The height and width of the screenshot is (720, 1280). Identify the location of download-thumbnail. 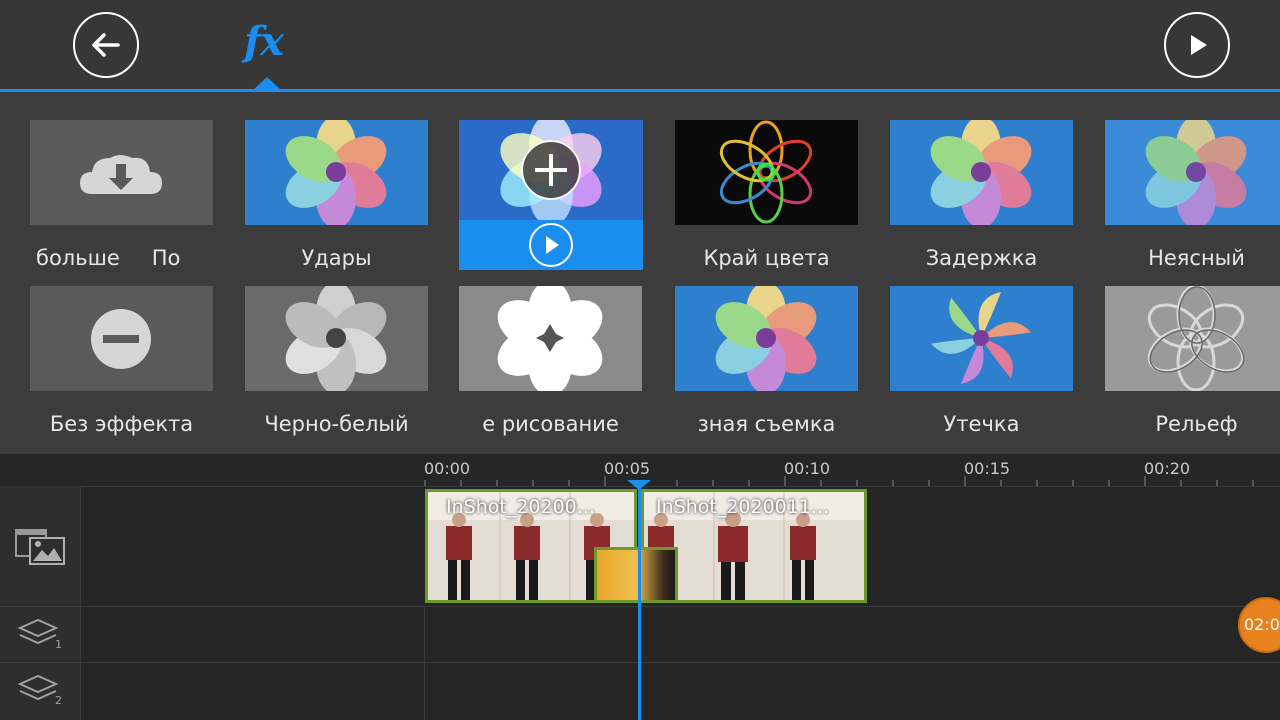
(121, 172).